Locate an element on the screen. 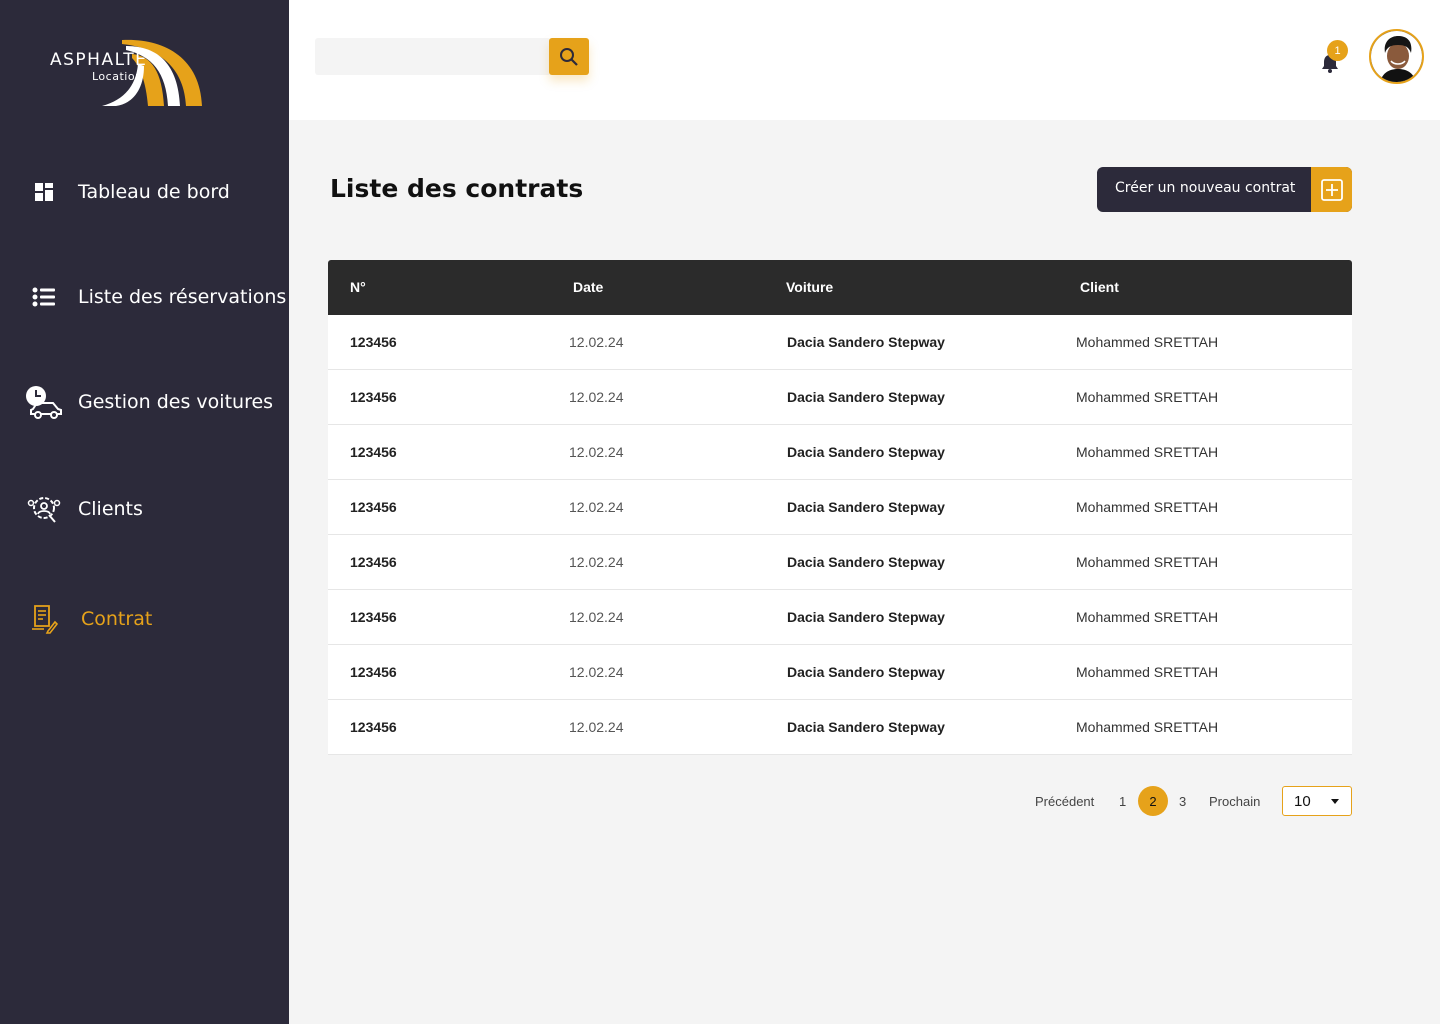 The image size is (1440, 1024). plus-square-icon is located at coordinates (1331, 189).